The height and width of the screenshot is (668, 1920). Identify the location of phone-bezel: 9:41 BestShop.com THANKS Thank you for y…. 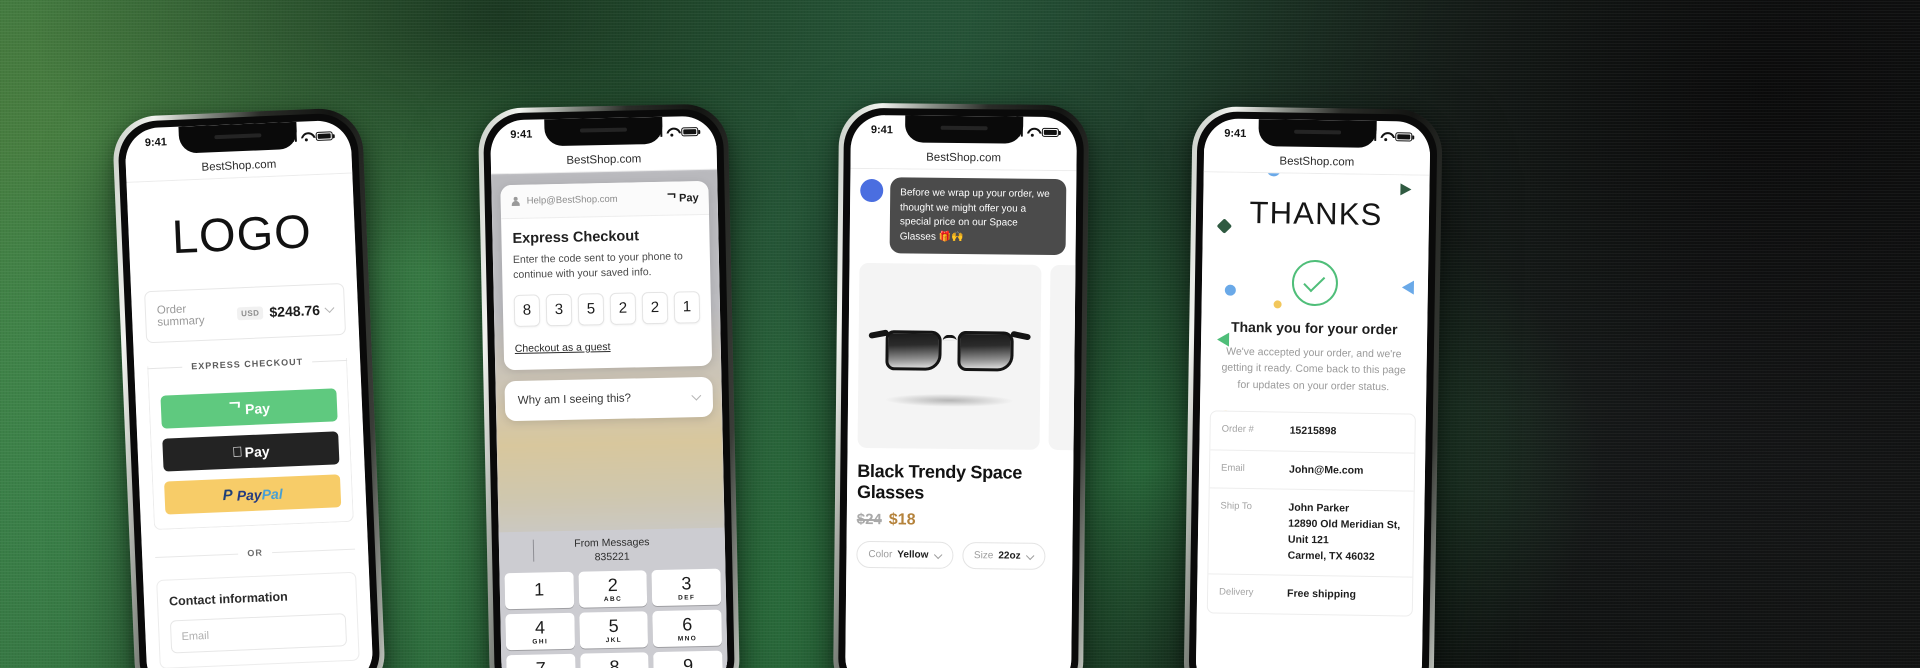
(1313, 389).